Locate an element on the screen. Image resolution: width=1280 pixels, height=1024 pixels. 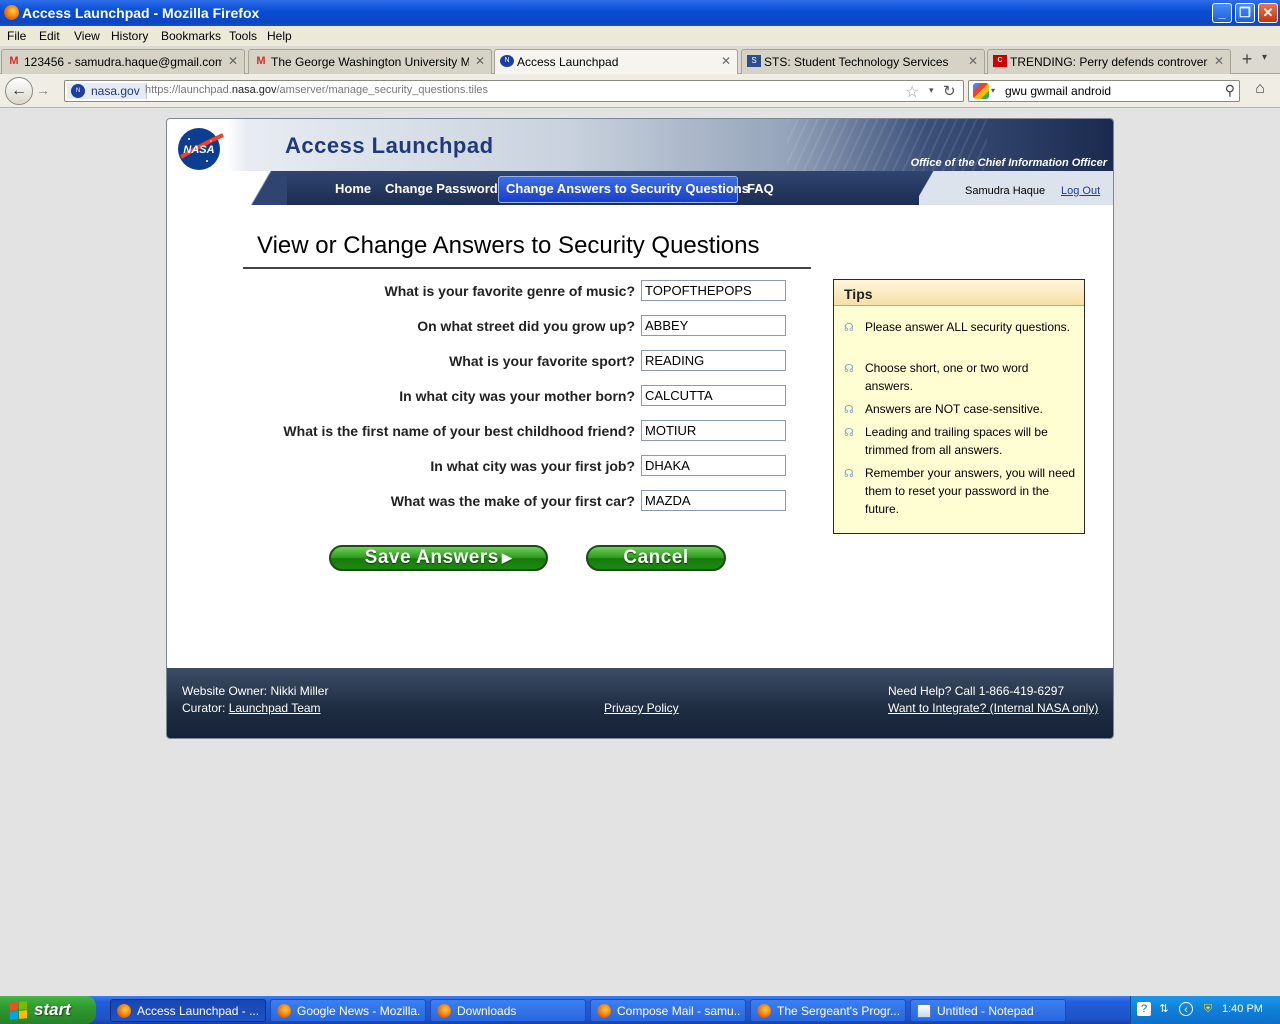
nav-home: Home is located at coordinates (353, 188).